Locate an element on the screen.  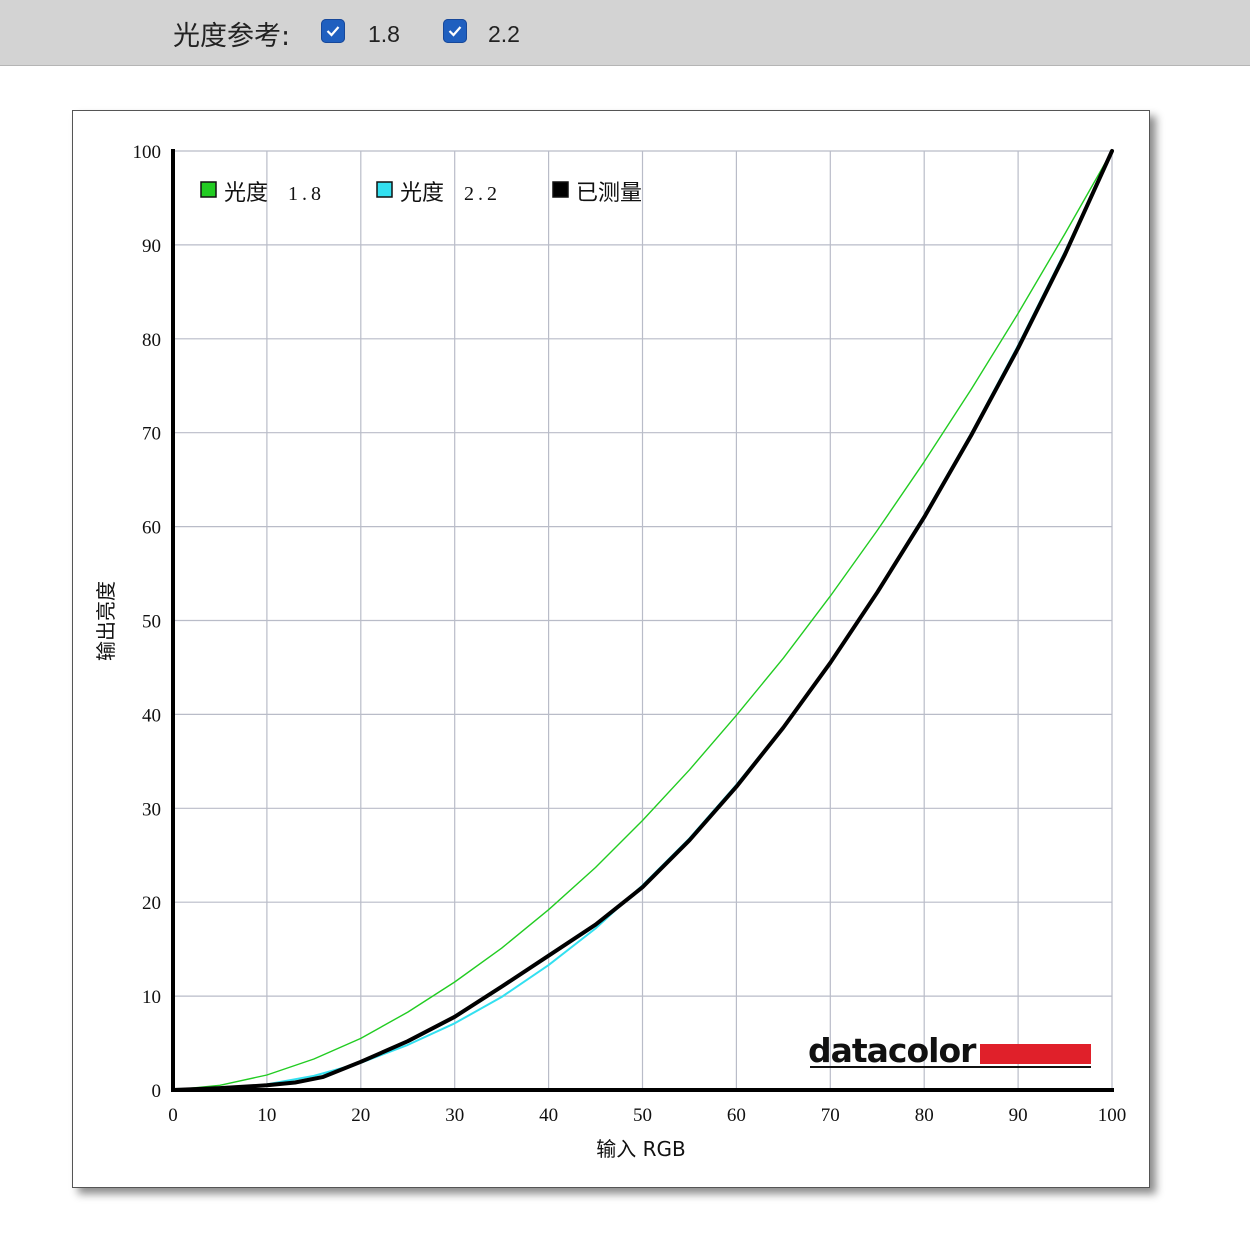
x-tick-label: 10 is located at coordinates (266, 1115).